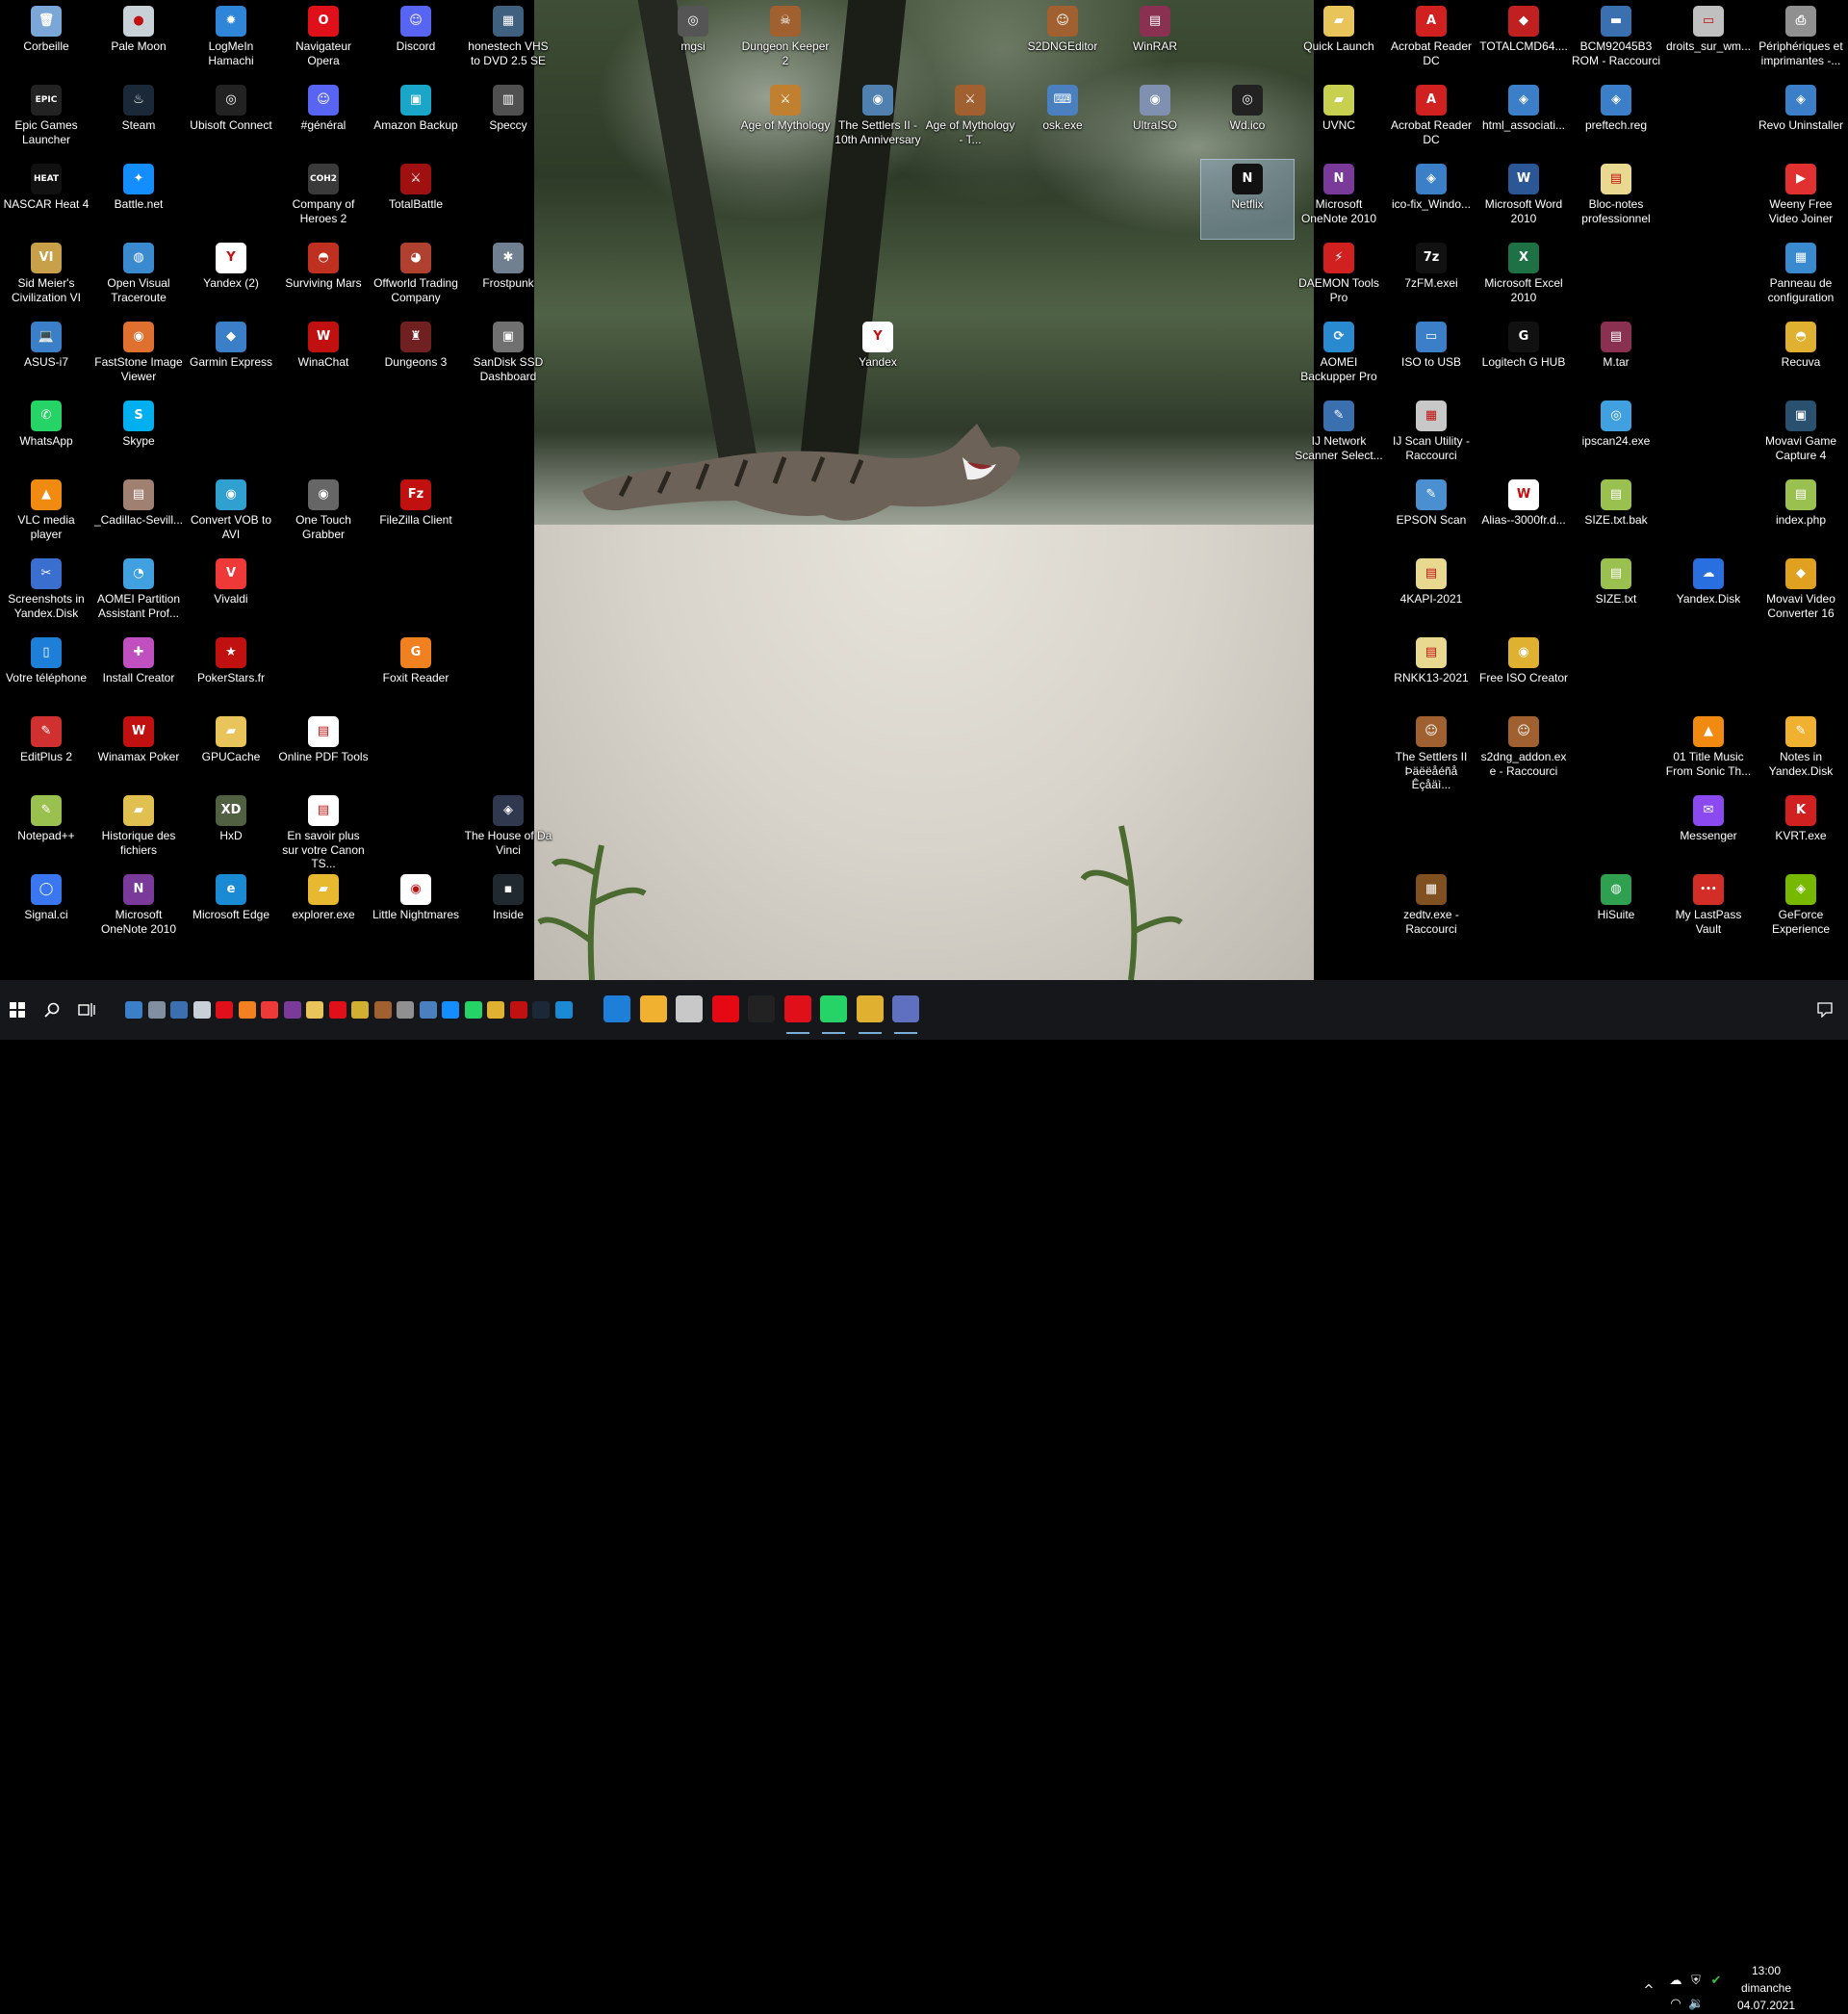  I want to click on desktop-shortcut-sandisk: ▣ SanDisk SSD Dashboard, so click(508, 357).